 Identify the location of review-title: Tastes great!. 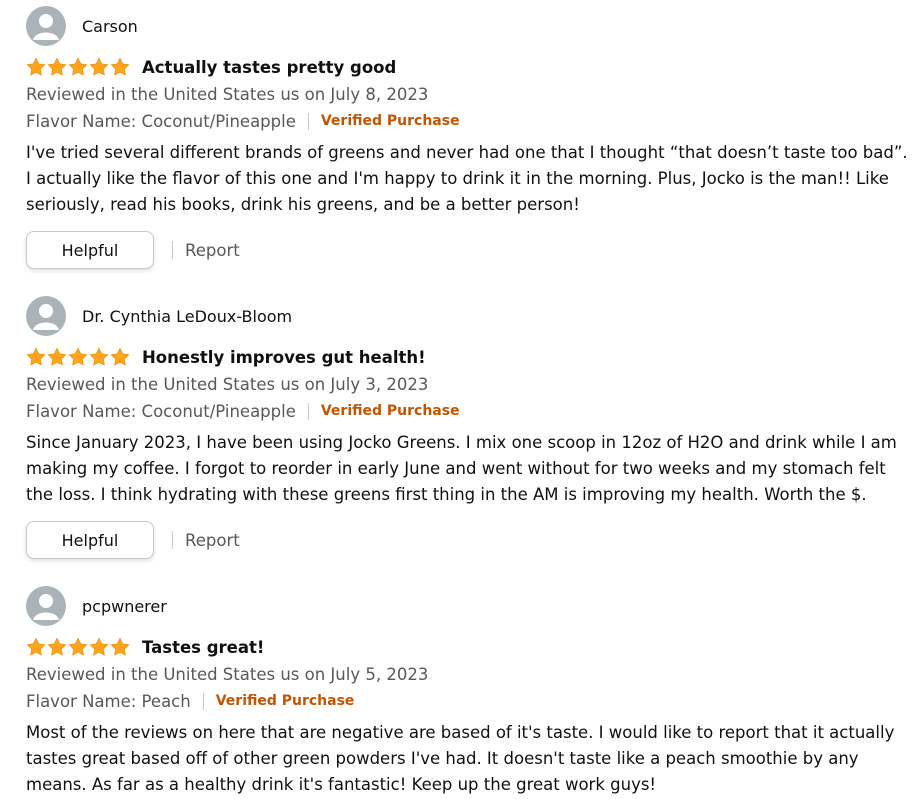
(203, 647).